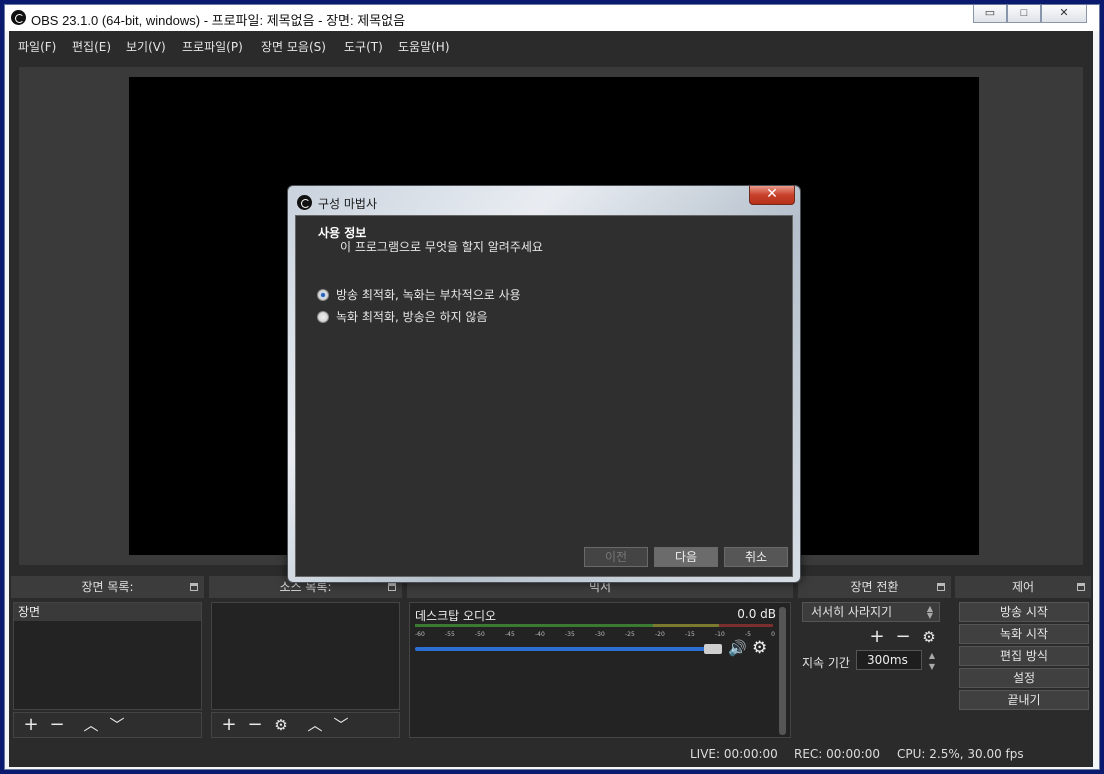  I want to click on close-button: ✕, so click(1064, 14).